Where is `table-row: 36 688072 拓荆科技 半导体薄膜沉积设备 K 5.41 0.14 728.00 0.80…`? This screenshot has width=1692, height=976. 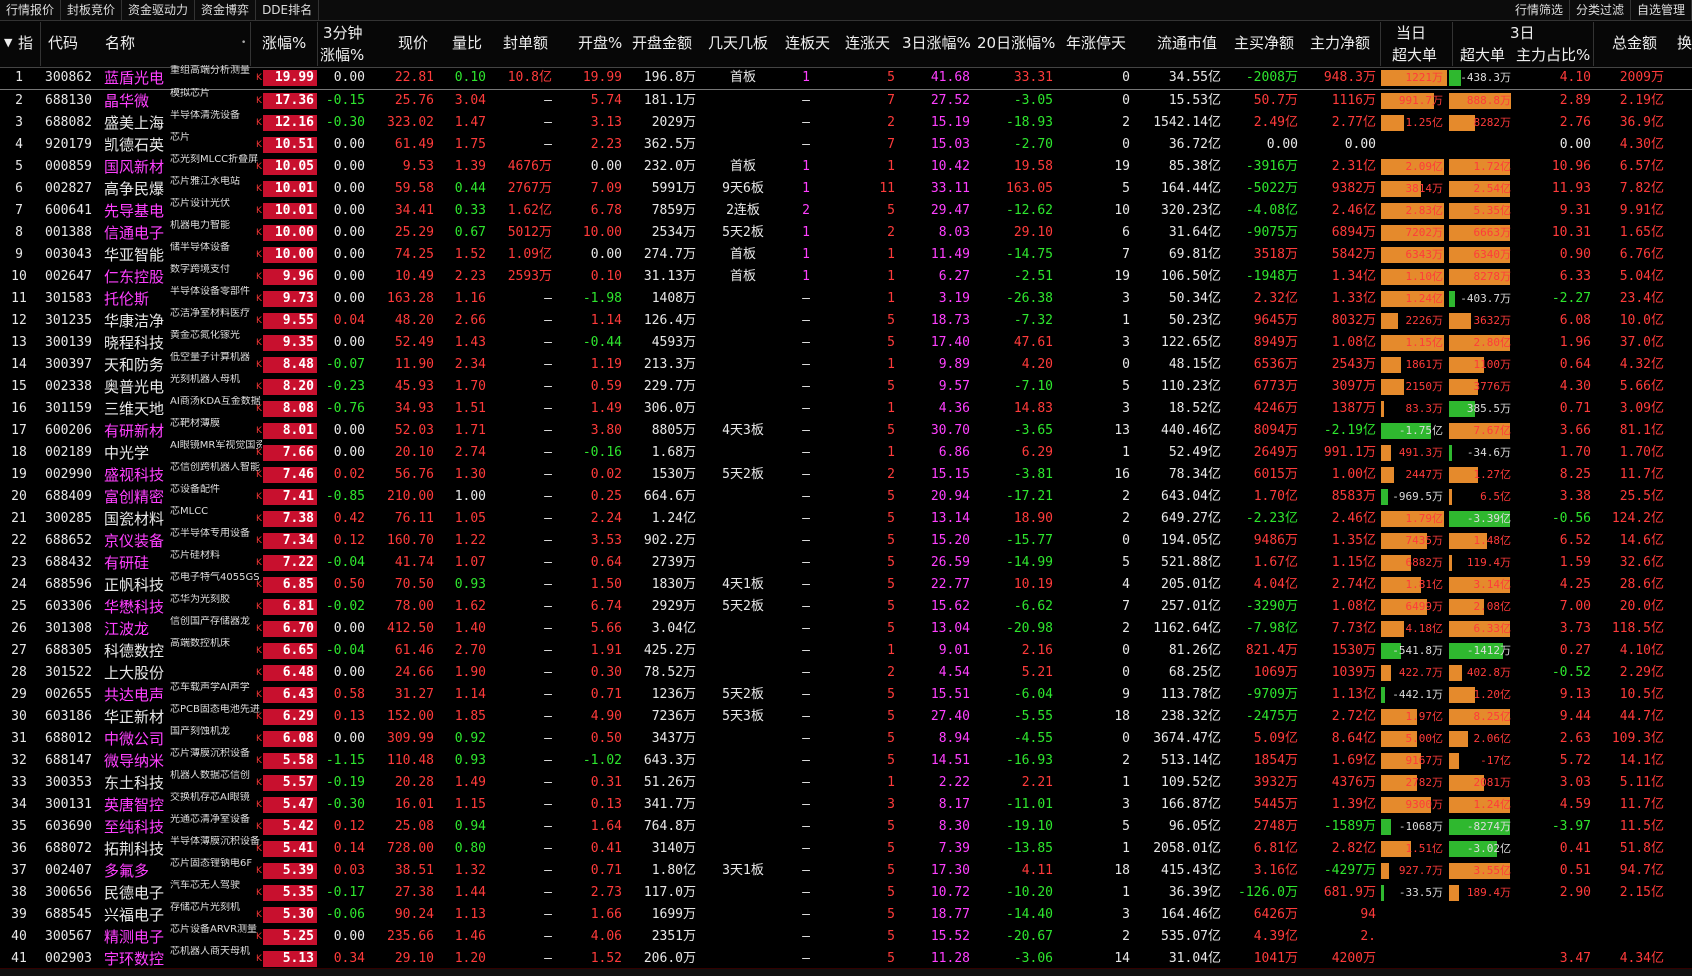 table-row: 36 688072 拓荆科技 半导体薄膜沉积设备 K 5.41 0.14 728.00 0.80… is located at coordinates (846, 848).